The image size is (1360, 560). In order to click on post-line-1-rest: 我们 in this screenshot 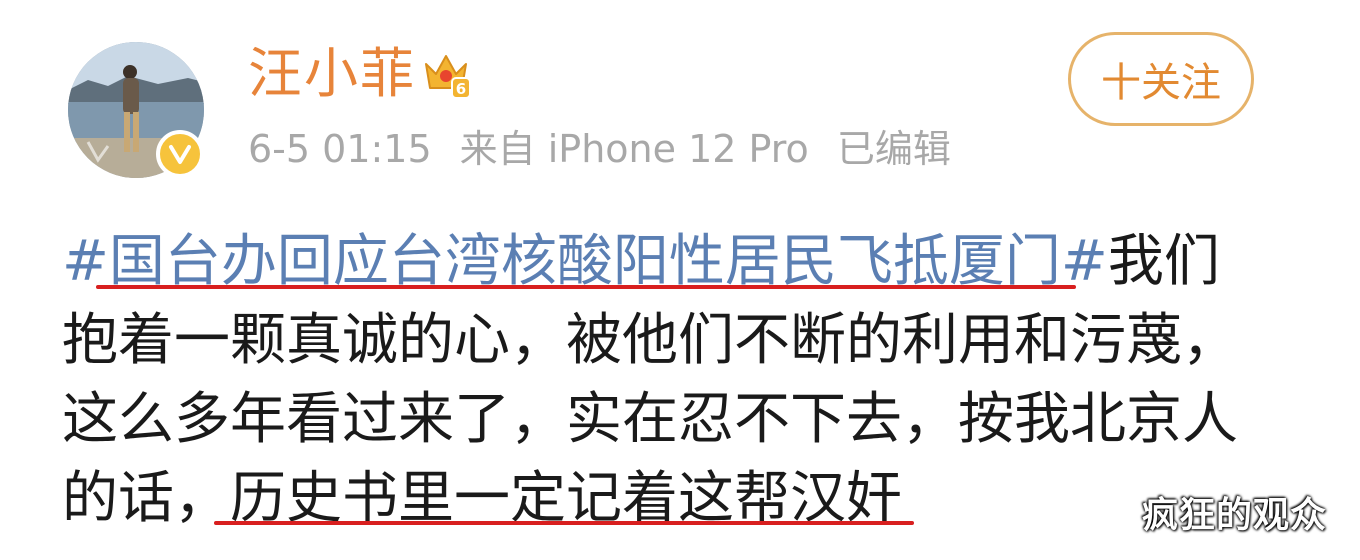, I will do `click(1163, 261)`.